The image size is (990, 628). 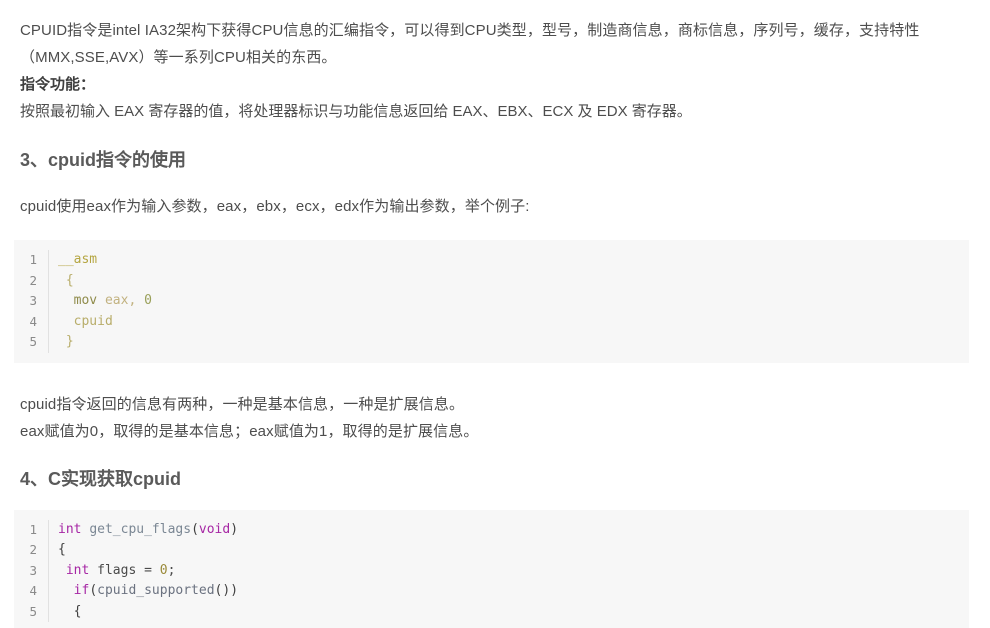 I want to click on code-line: 5 {, so click(x=491, y=611).